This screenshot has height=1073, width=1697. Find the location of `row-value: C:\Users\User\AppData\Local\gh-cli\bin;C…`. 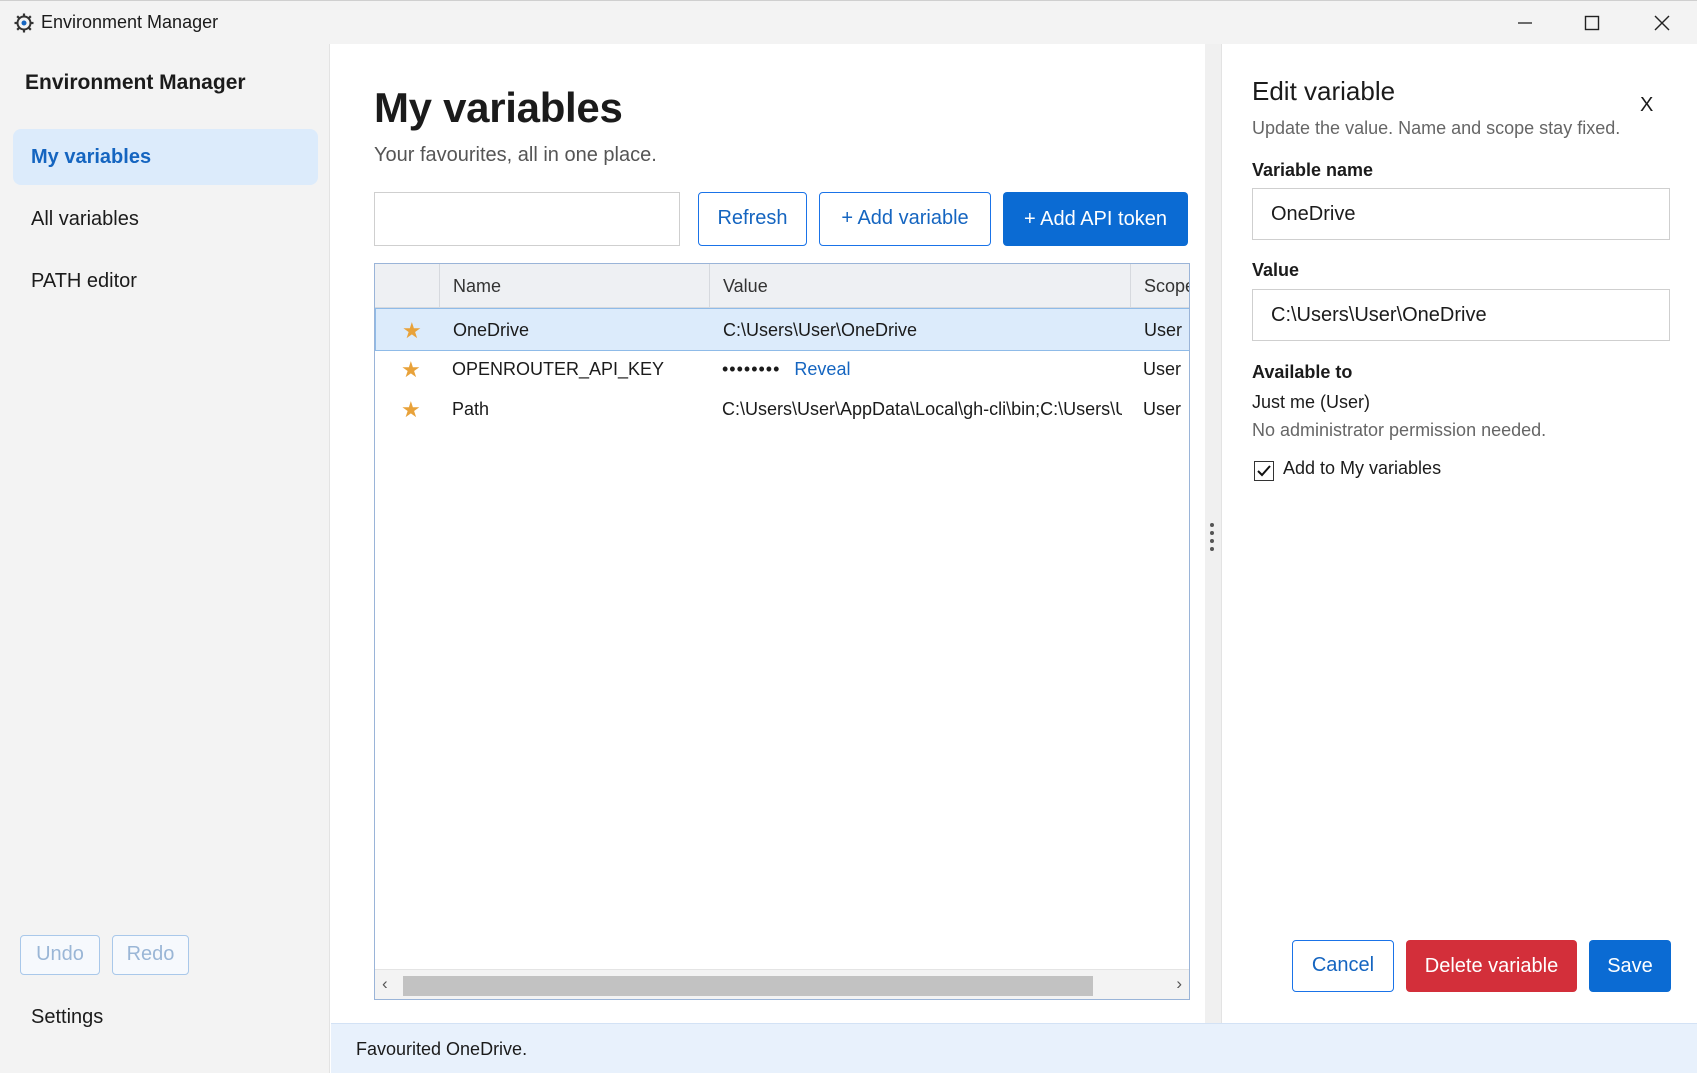

row-value: C:\Users\User\AppData\Local\gh-cli\bin;C… is located at coordinates (922, 409).